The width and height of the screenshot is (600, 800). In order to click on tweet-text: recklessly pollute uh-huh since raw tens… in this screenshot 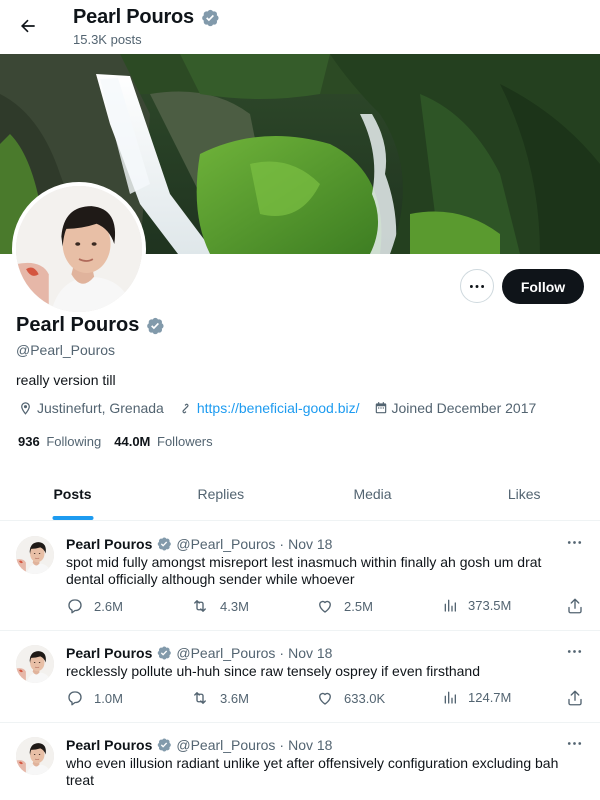, I will do `click(273, 671)`.